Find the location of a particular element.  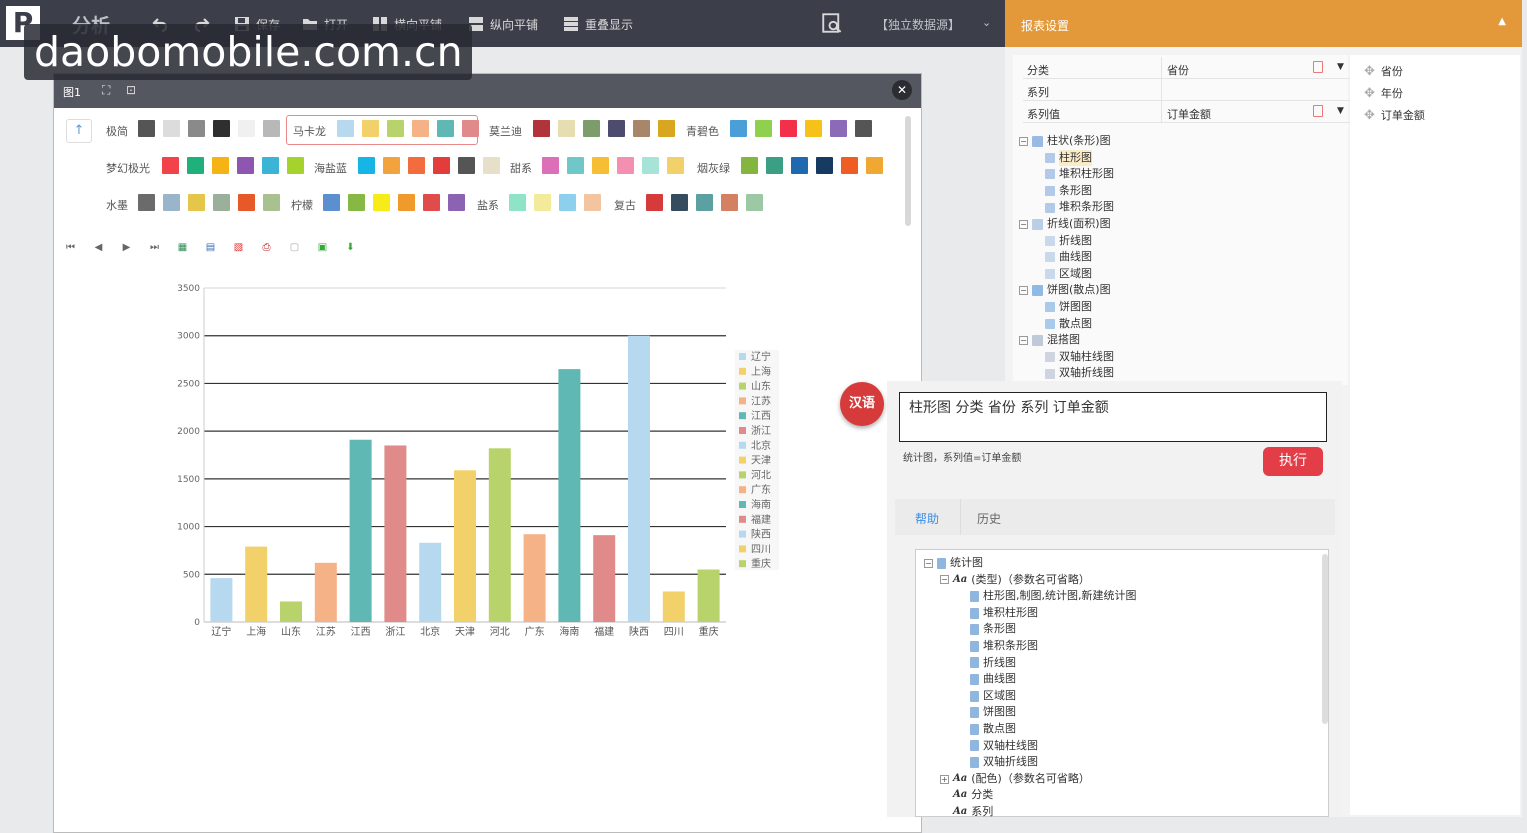

chevron-down-icon: ⌄ is located at coordinates (986, 22).